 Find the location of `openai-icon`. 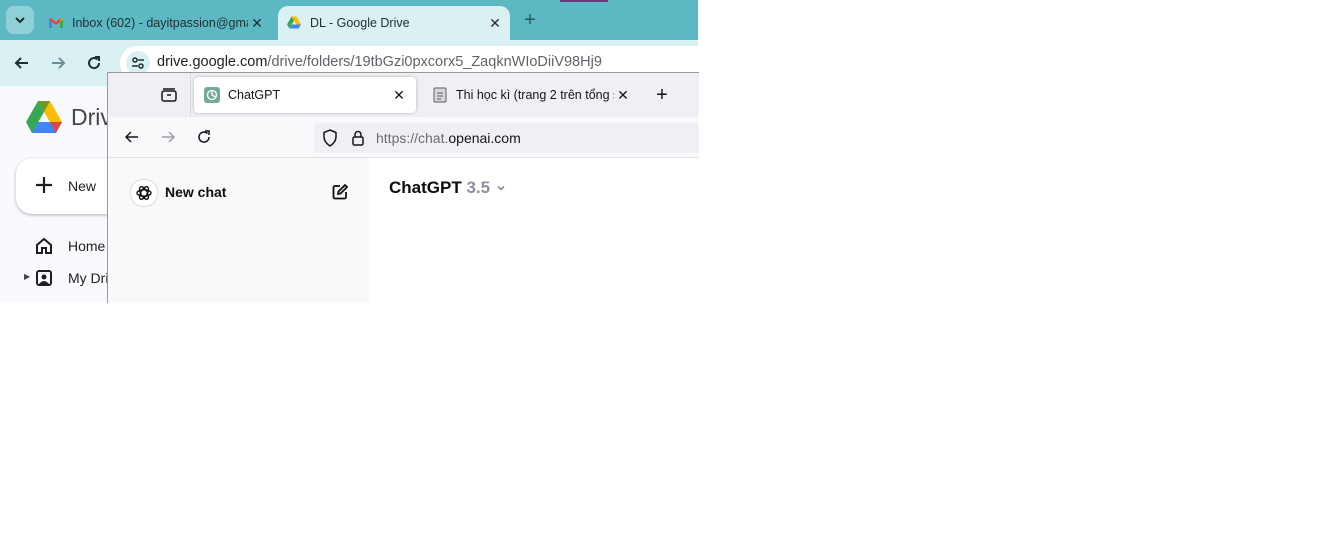

openai-icon is located at coordinates (212, 95).